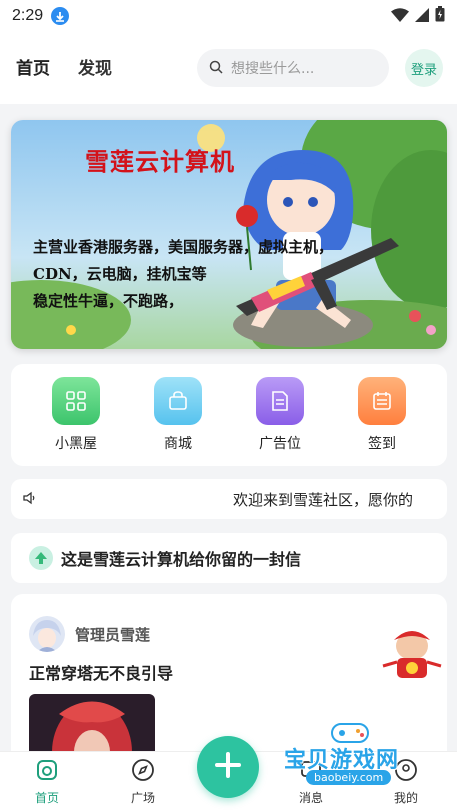 This screenshot has height=812, width=457. I want to click on quick-action-shop: 商城, so click(178, 415).